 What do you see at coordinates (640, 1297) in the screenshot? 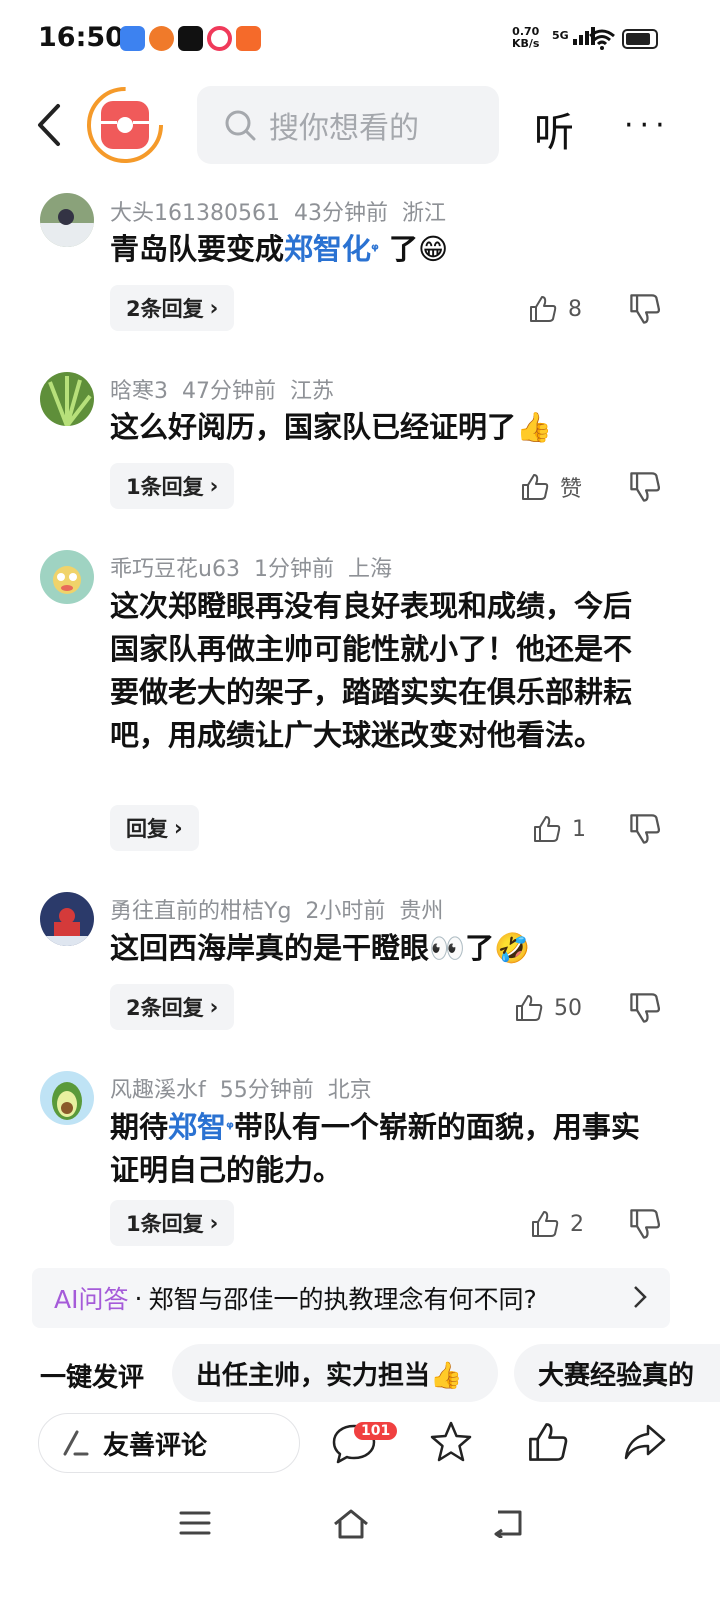
I see `chevron-right-icon` at bounding box center [640, 1297].